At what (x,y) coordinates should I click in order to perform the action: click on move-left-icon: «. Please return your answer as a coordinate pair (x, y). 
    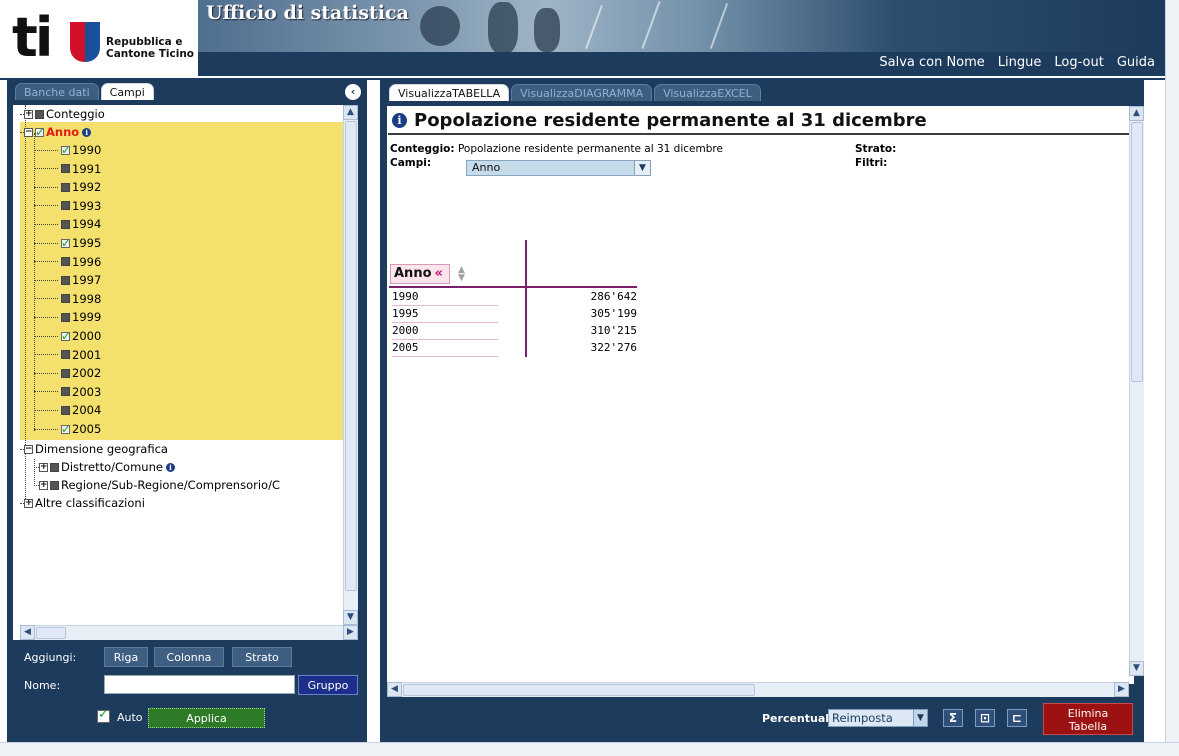
    Looking at the image, I should click on (439, 273).